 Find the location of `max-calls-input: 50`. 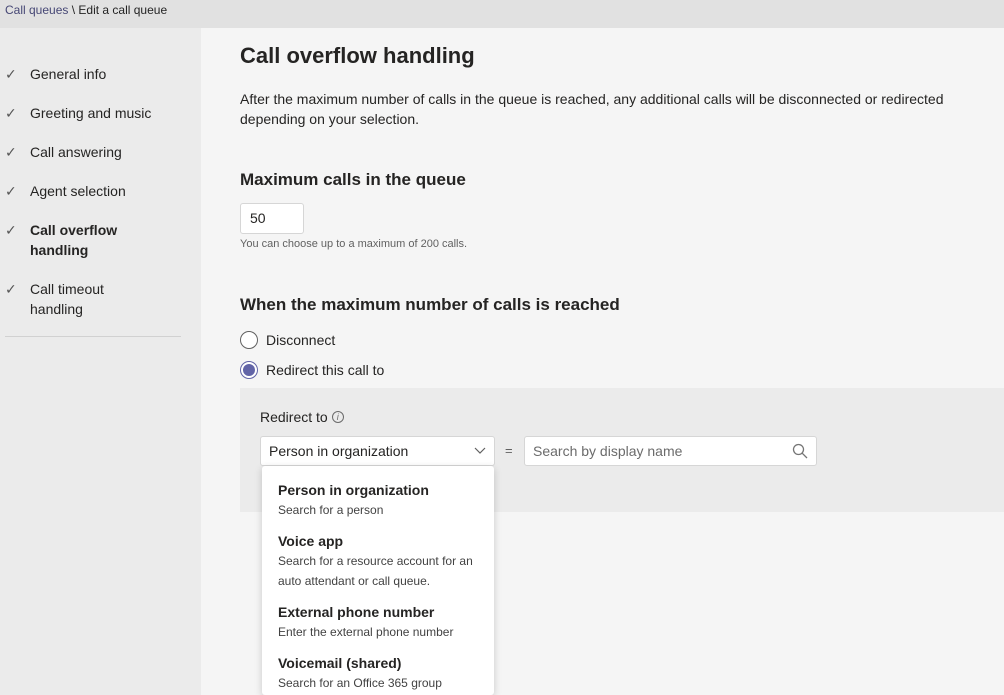

max-calls-input: 50 is located at coordinates (272, 218).